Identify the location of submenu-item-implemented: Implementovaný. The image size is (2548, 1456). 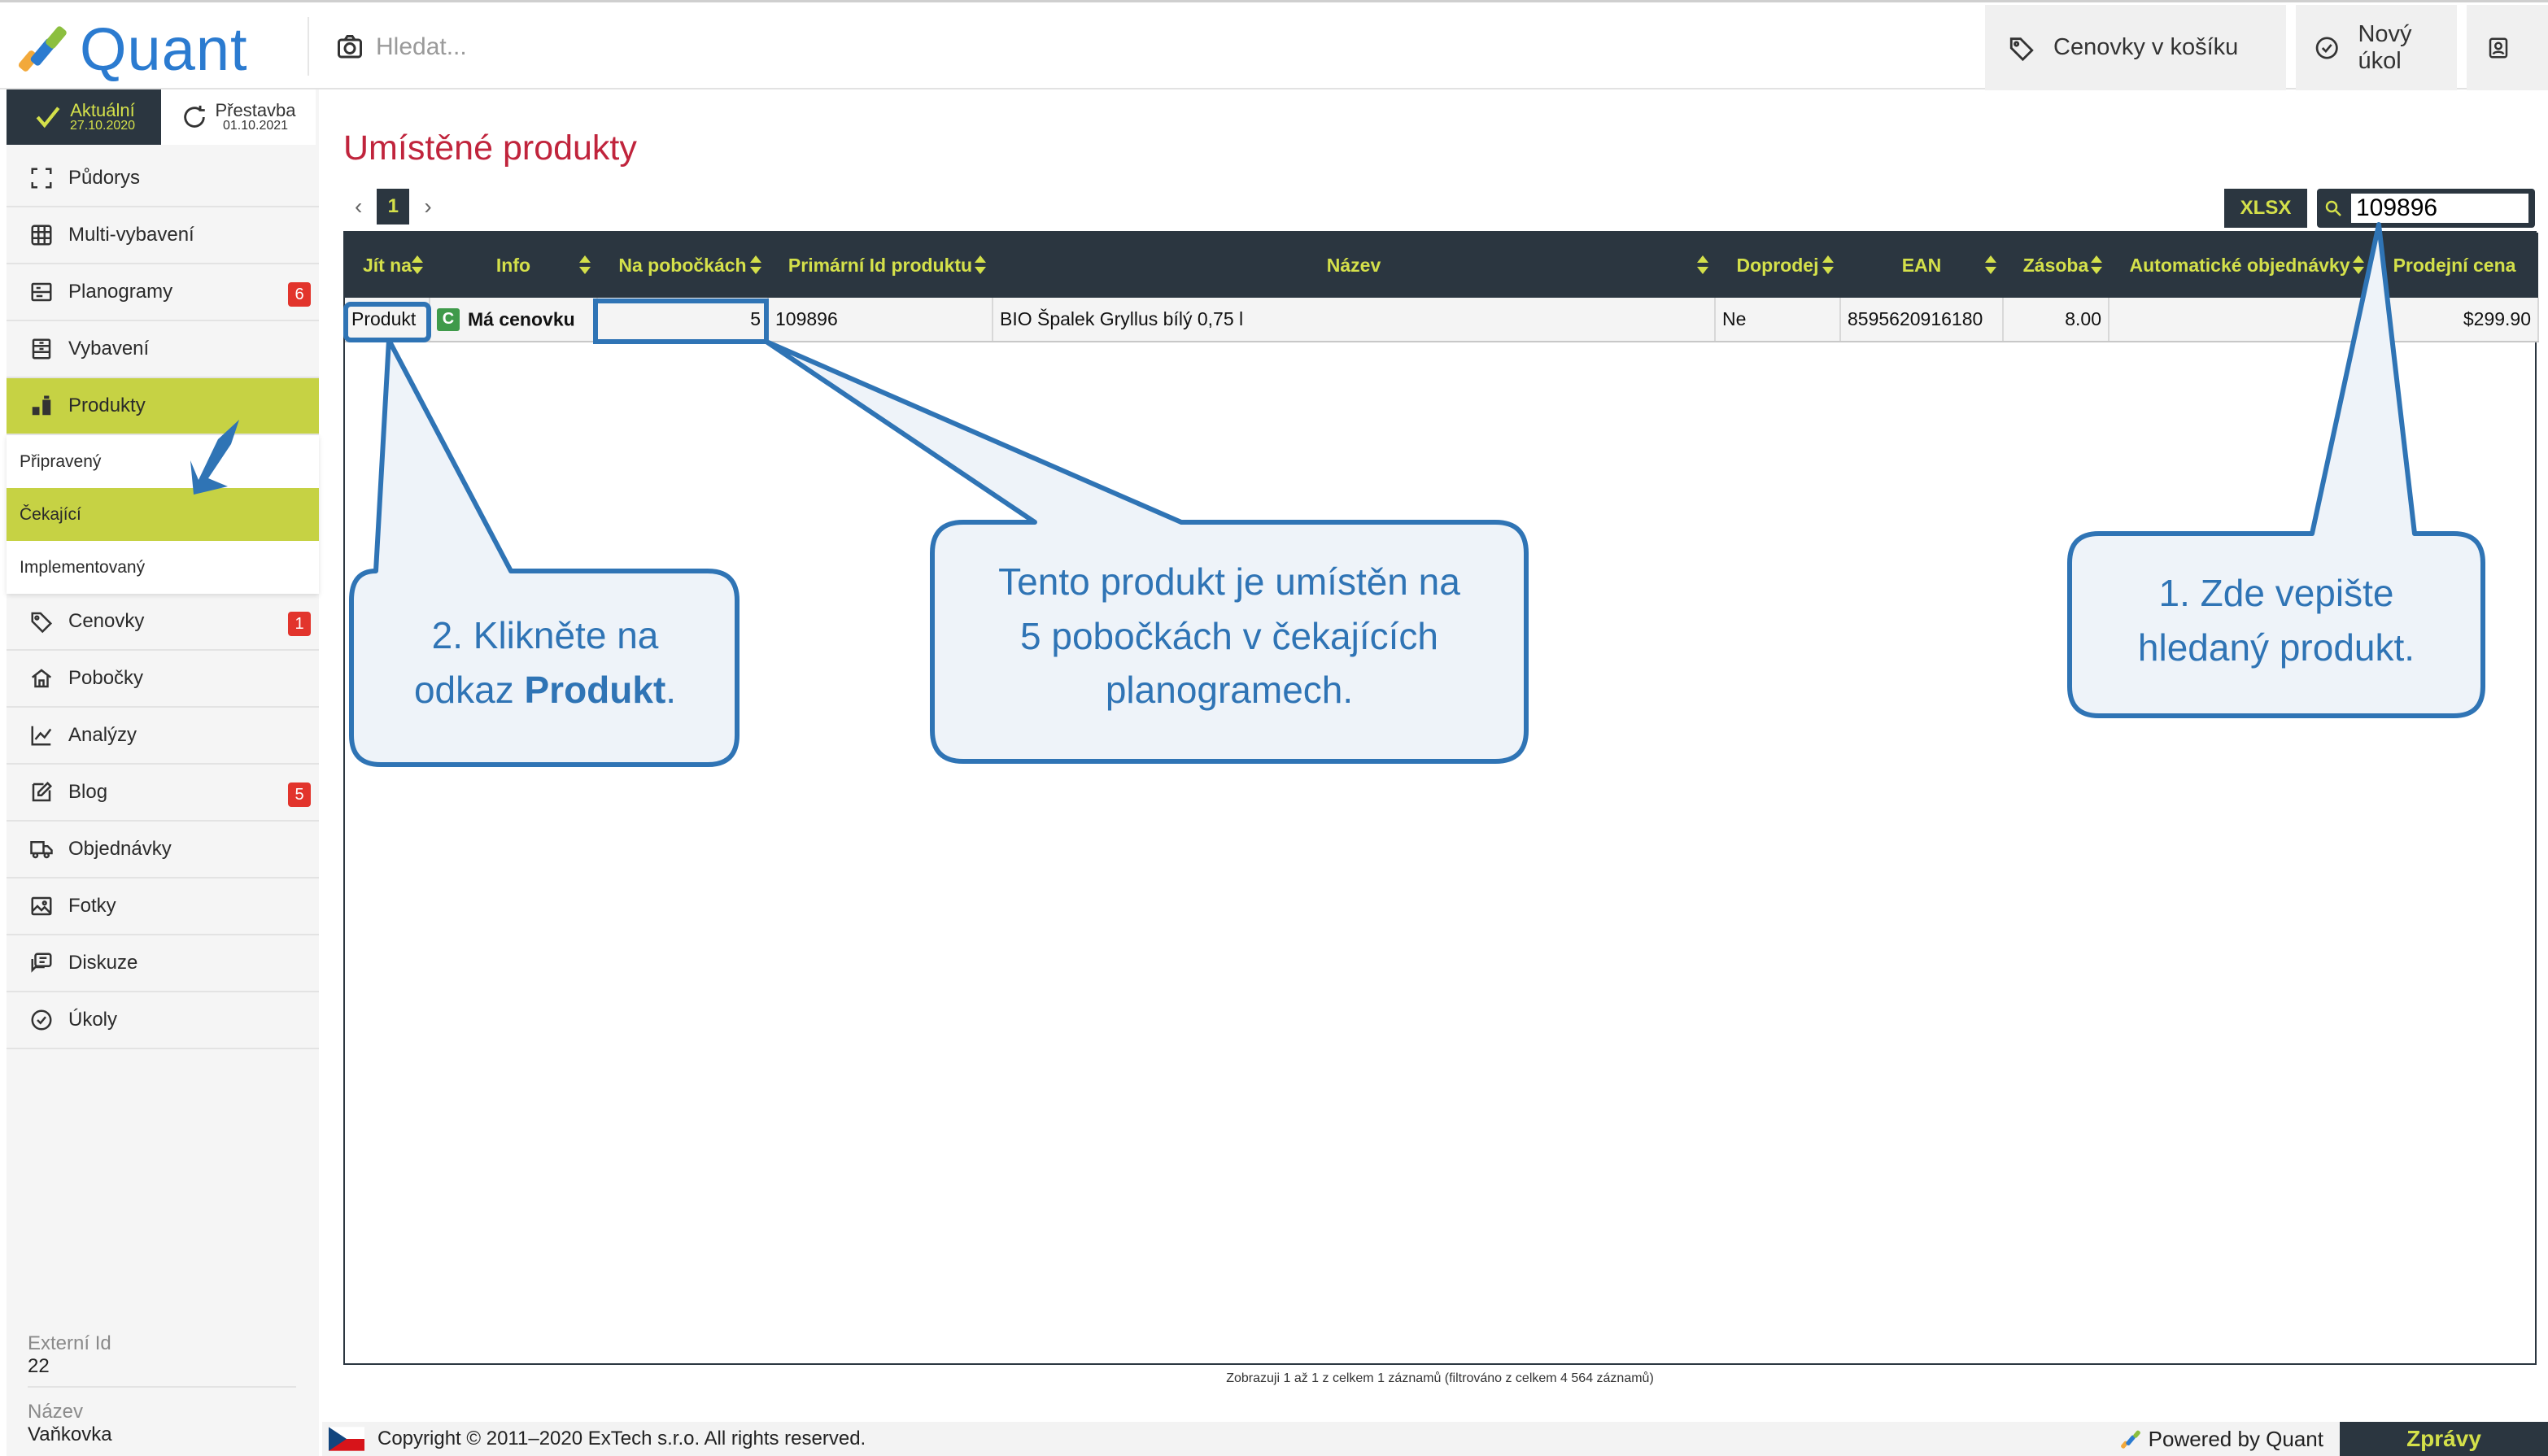
(163, 568).